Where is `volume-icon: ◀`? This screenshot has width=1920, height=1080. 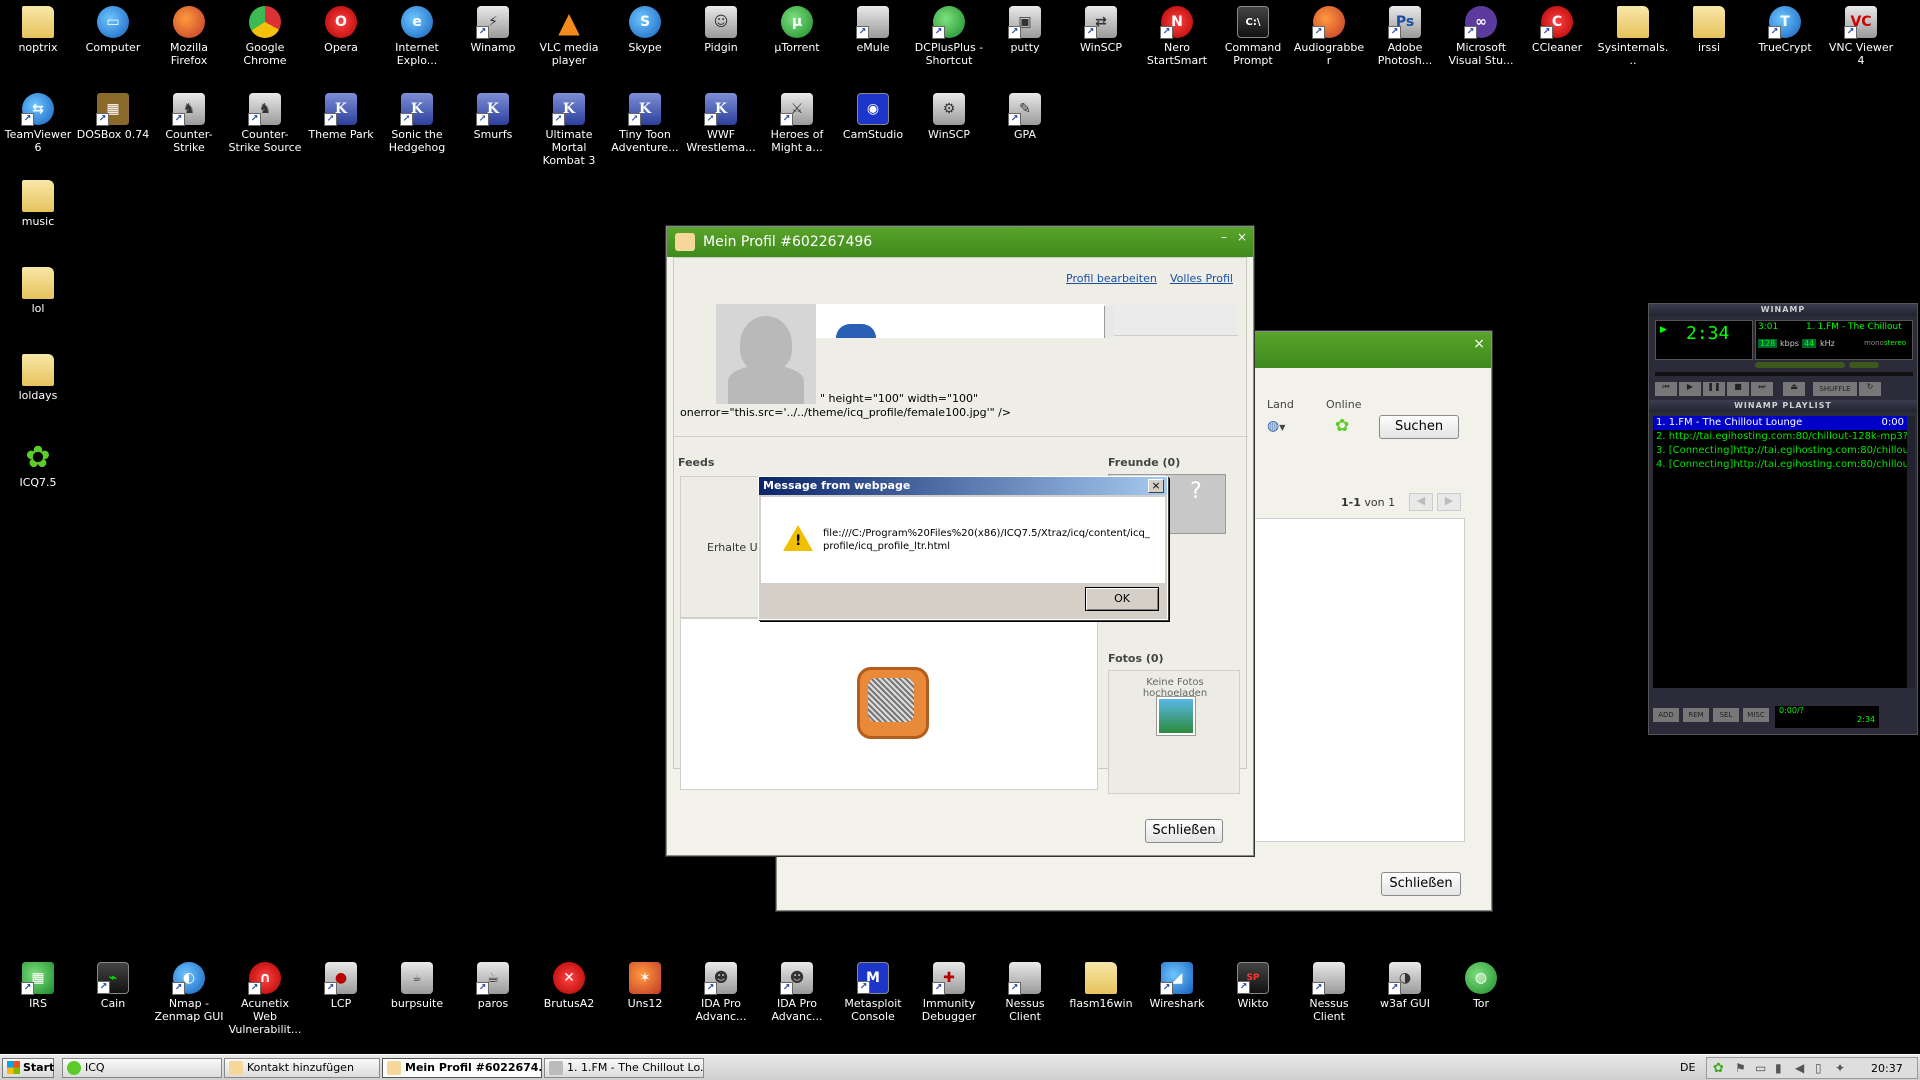 volume-icon: ◀ is located at coordinates (1799, 1068).